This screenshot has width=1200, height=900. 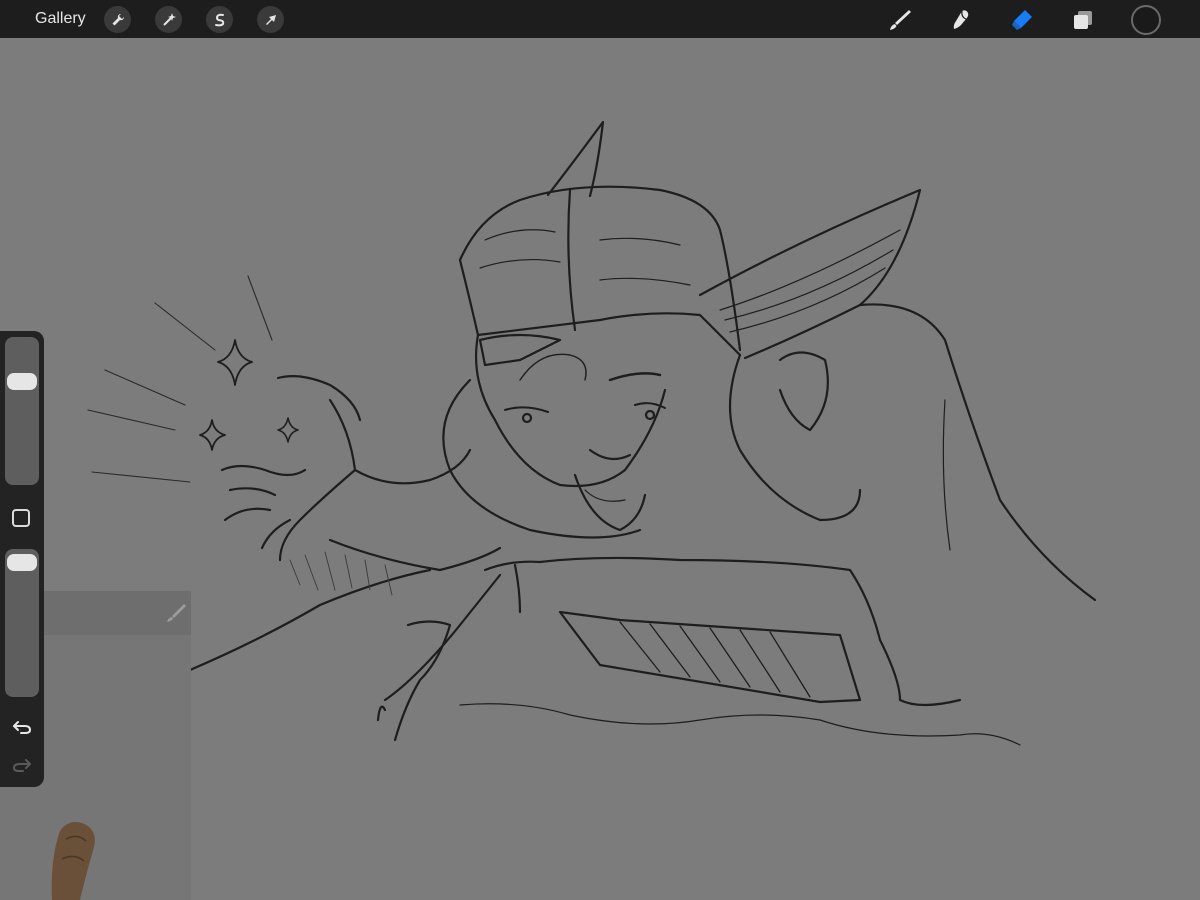 I want to click on helmet-wing, so click(x=810, y=274).